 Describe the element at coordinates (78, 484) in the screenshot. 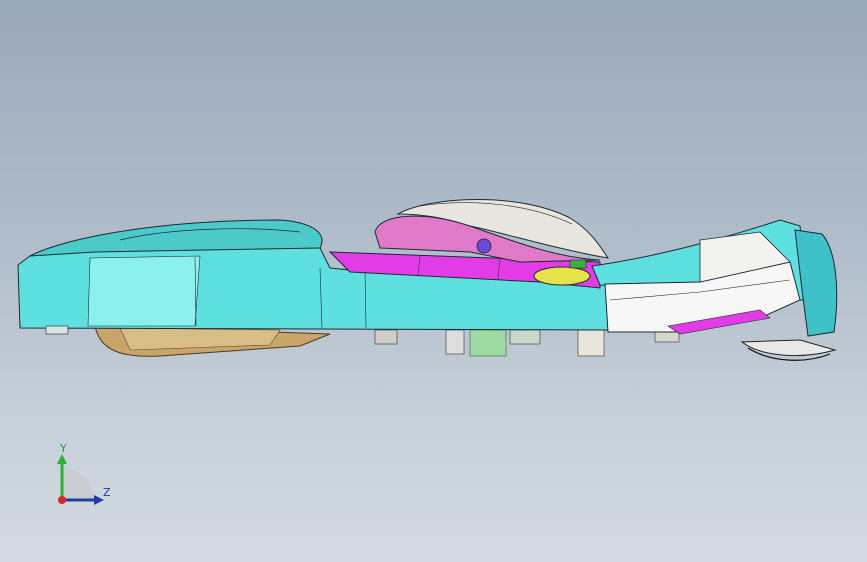

I see `xy-plane-quadrant` at that location.